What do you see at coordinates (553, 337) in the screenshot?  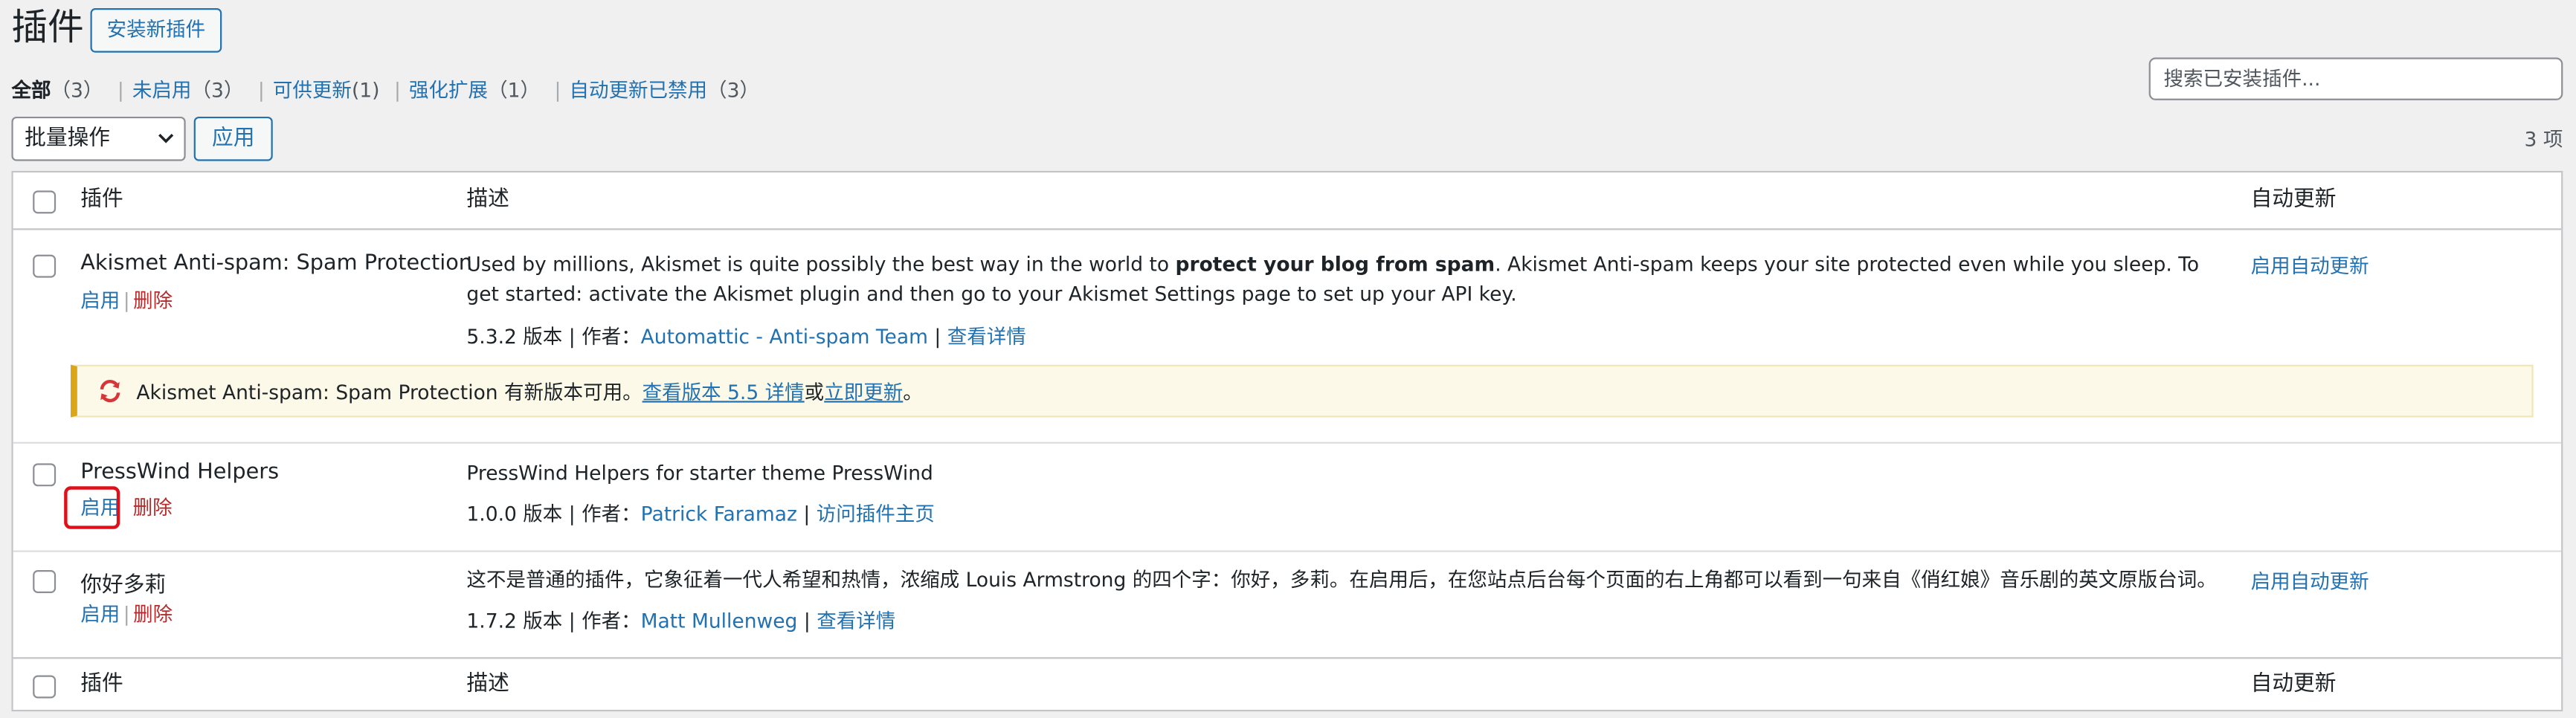 I see `version-text: 5.3.2 版本 | 作者：` at bounding box center [553, 337].